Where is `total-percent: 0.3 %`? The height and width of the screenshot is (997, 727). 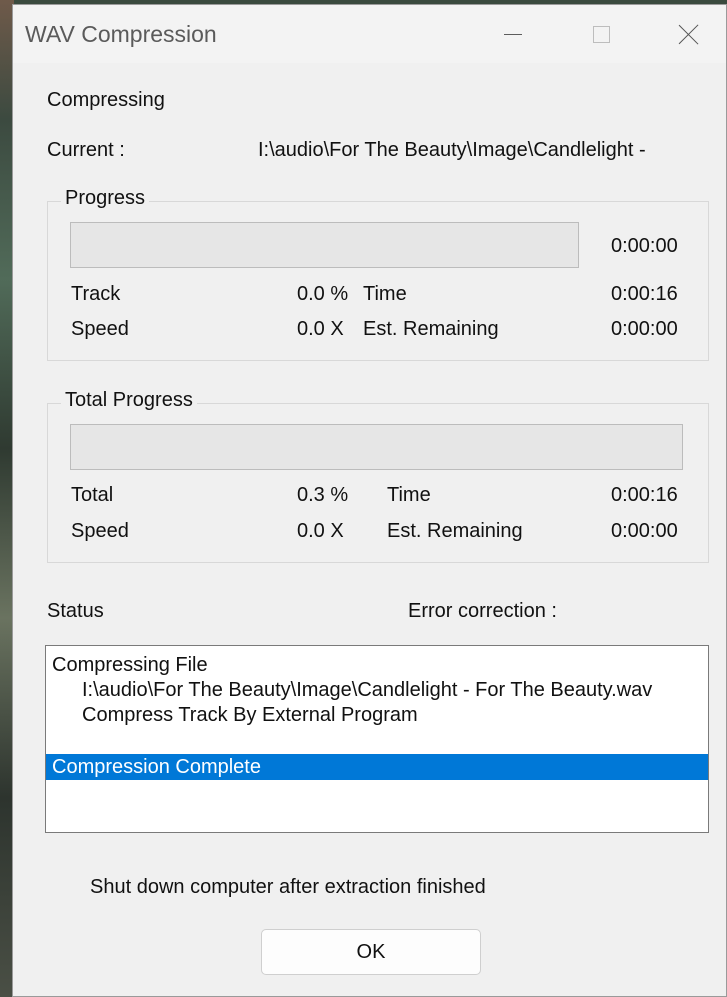 total-percent: 0.3 % is located at coordinates (323, 495).